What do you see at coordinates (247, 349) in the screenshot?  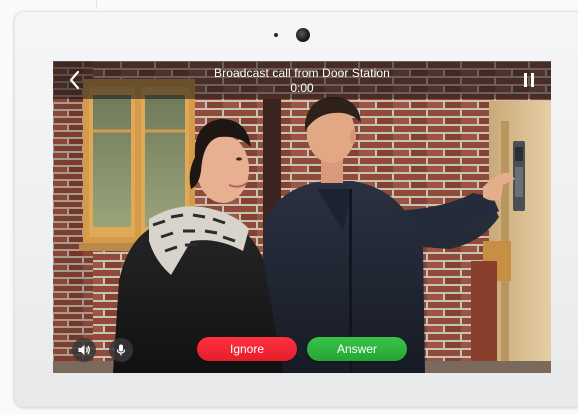 I see `ignore-button: Ignore` at bounding box center [247, 349].